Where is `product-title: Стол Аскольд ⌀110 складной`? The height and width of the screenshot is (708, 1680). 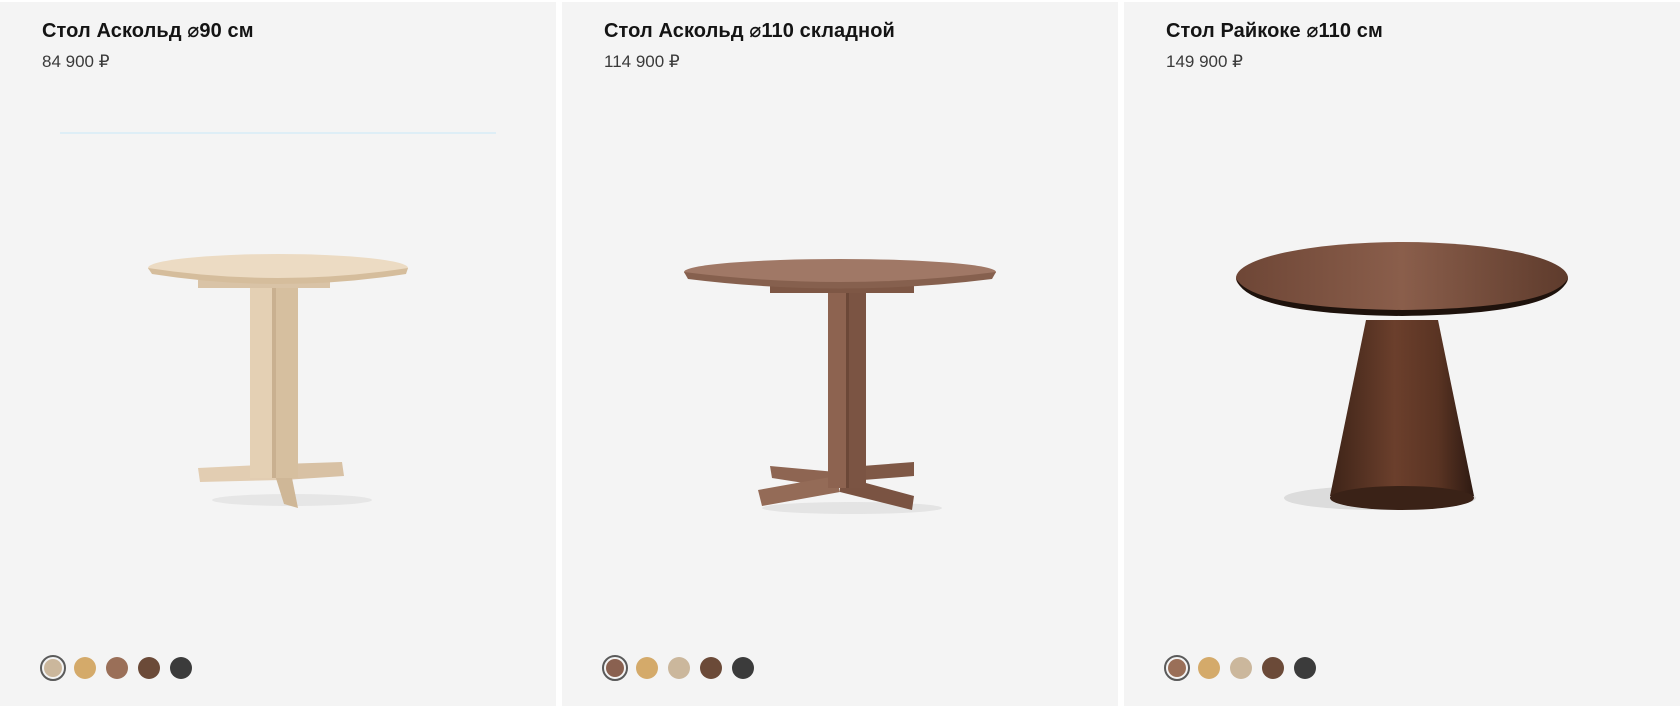 product-title: Стол Аскольд ⌀110 складной is located at coordinates (749, 30).